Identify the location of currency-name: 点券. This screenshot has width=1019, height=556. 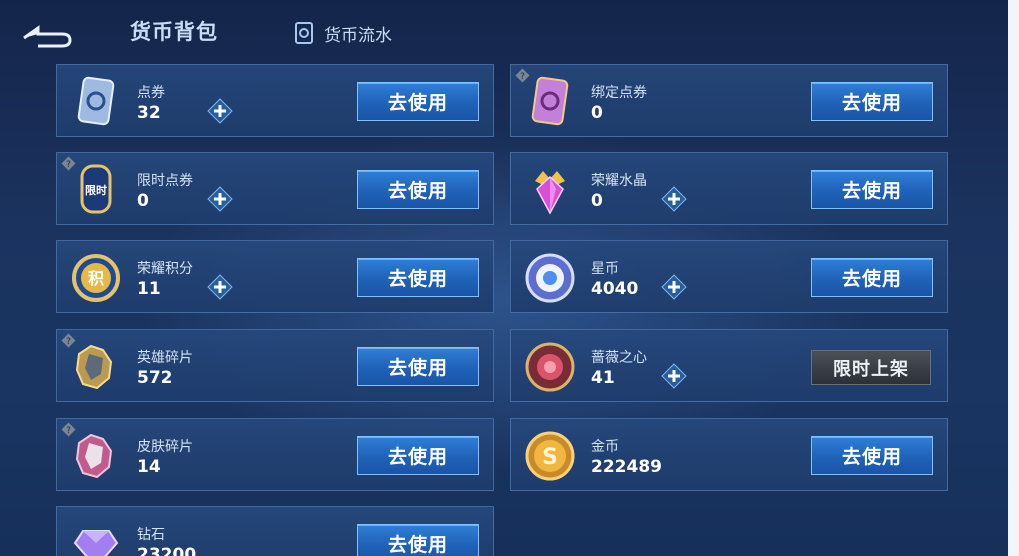
(151, 93).